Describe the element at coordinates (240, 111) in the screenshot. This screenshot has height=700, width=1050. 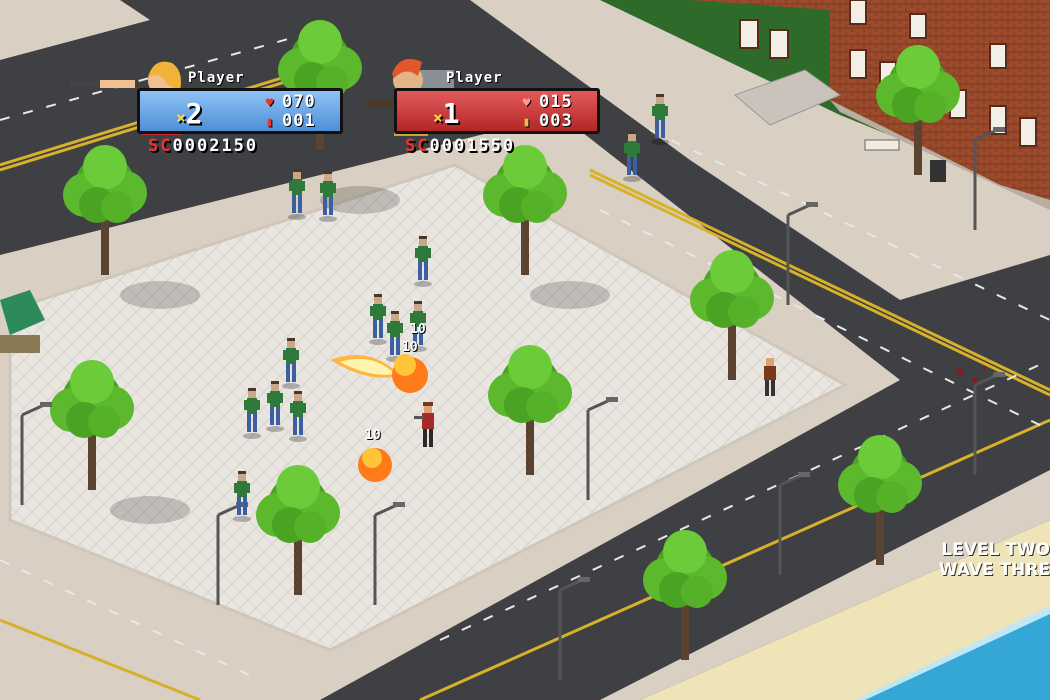
I see `player-one-panel: ×2 ♥ 070 ▮ 001` at that location.